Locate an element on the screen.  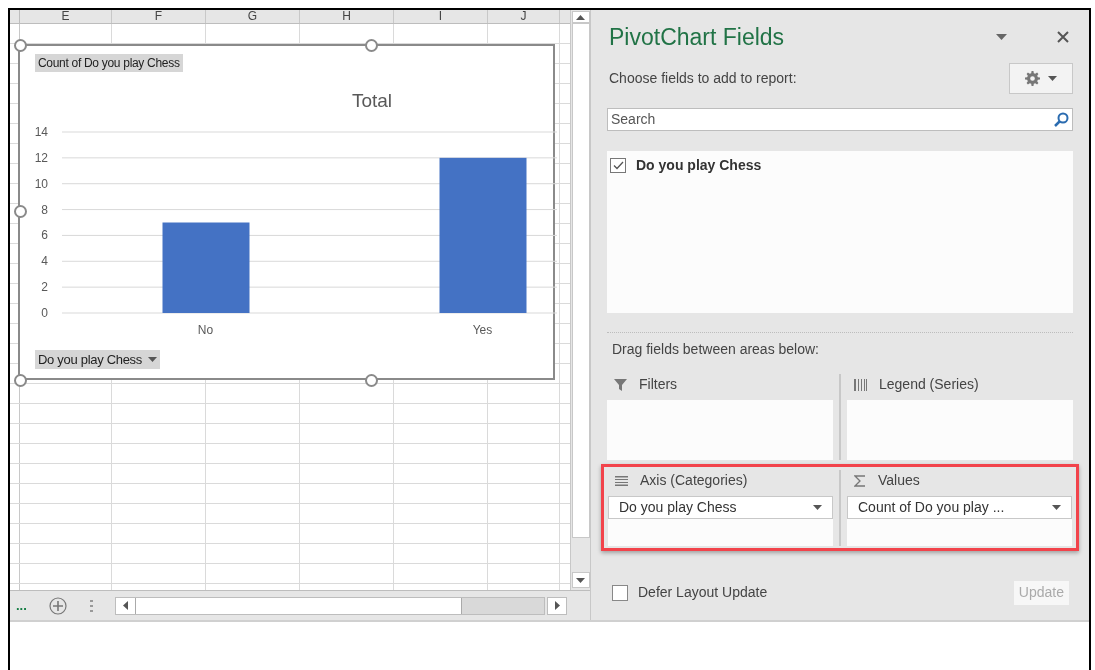
search-field: Search is located at coordinates (840, 119).